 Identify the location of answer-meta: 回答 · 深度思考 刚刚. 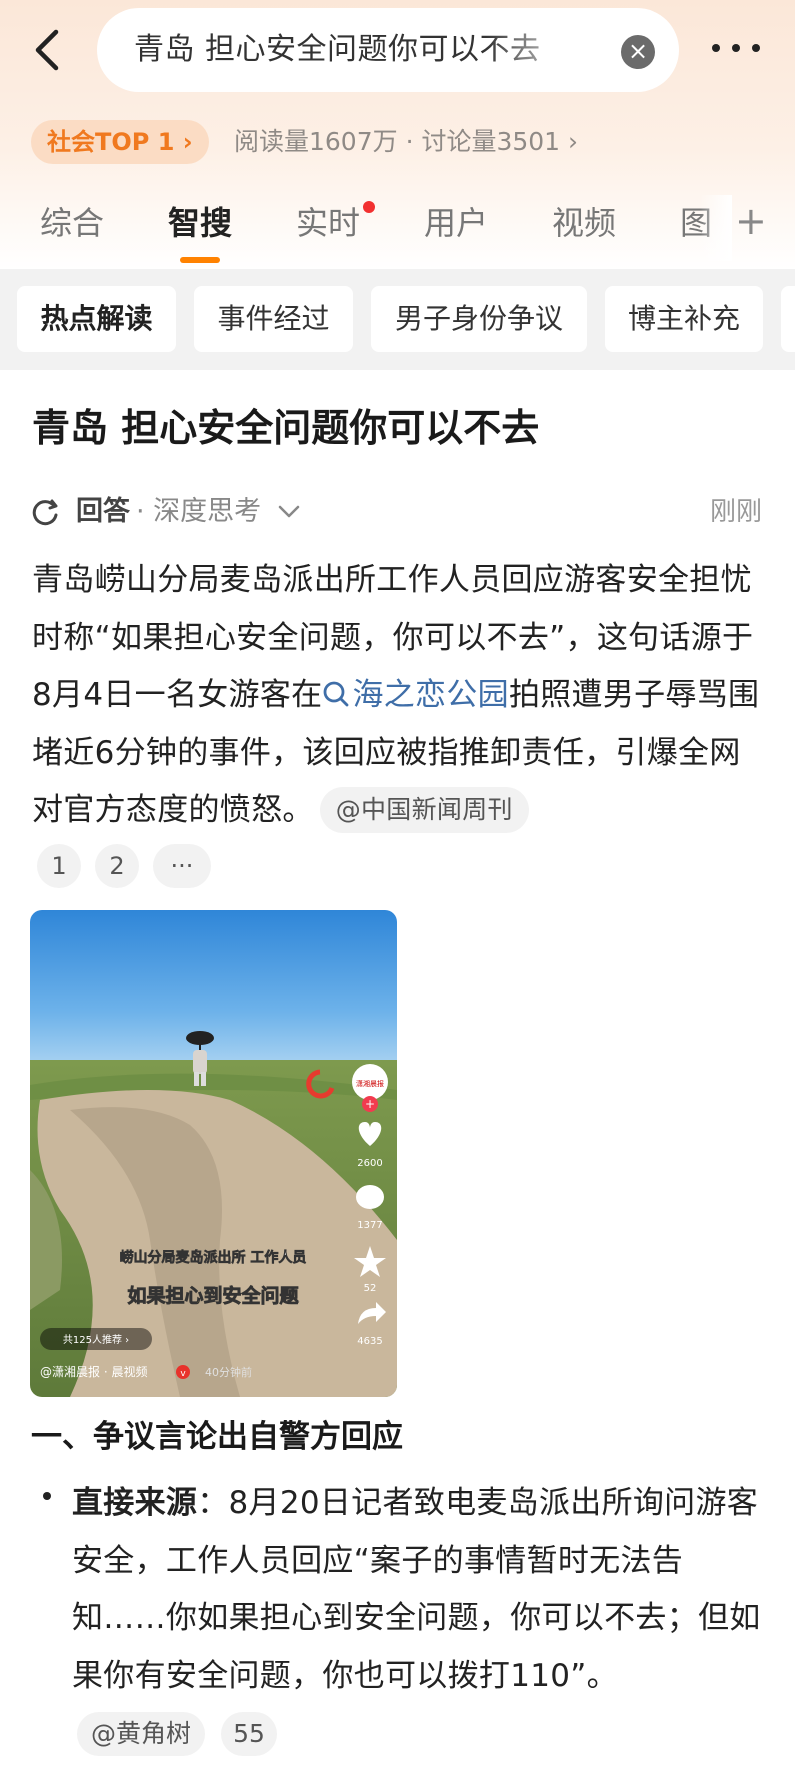
(397, 512).